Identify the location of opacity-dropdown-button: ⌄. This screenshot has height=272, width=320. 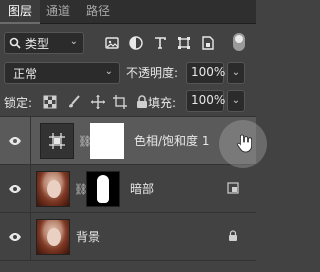
(236, 73).